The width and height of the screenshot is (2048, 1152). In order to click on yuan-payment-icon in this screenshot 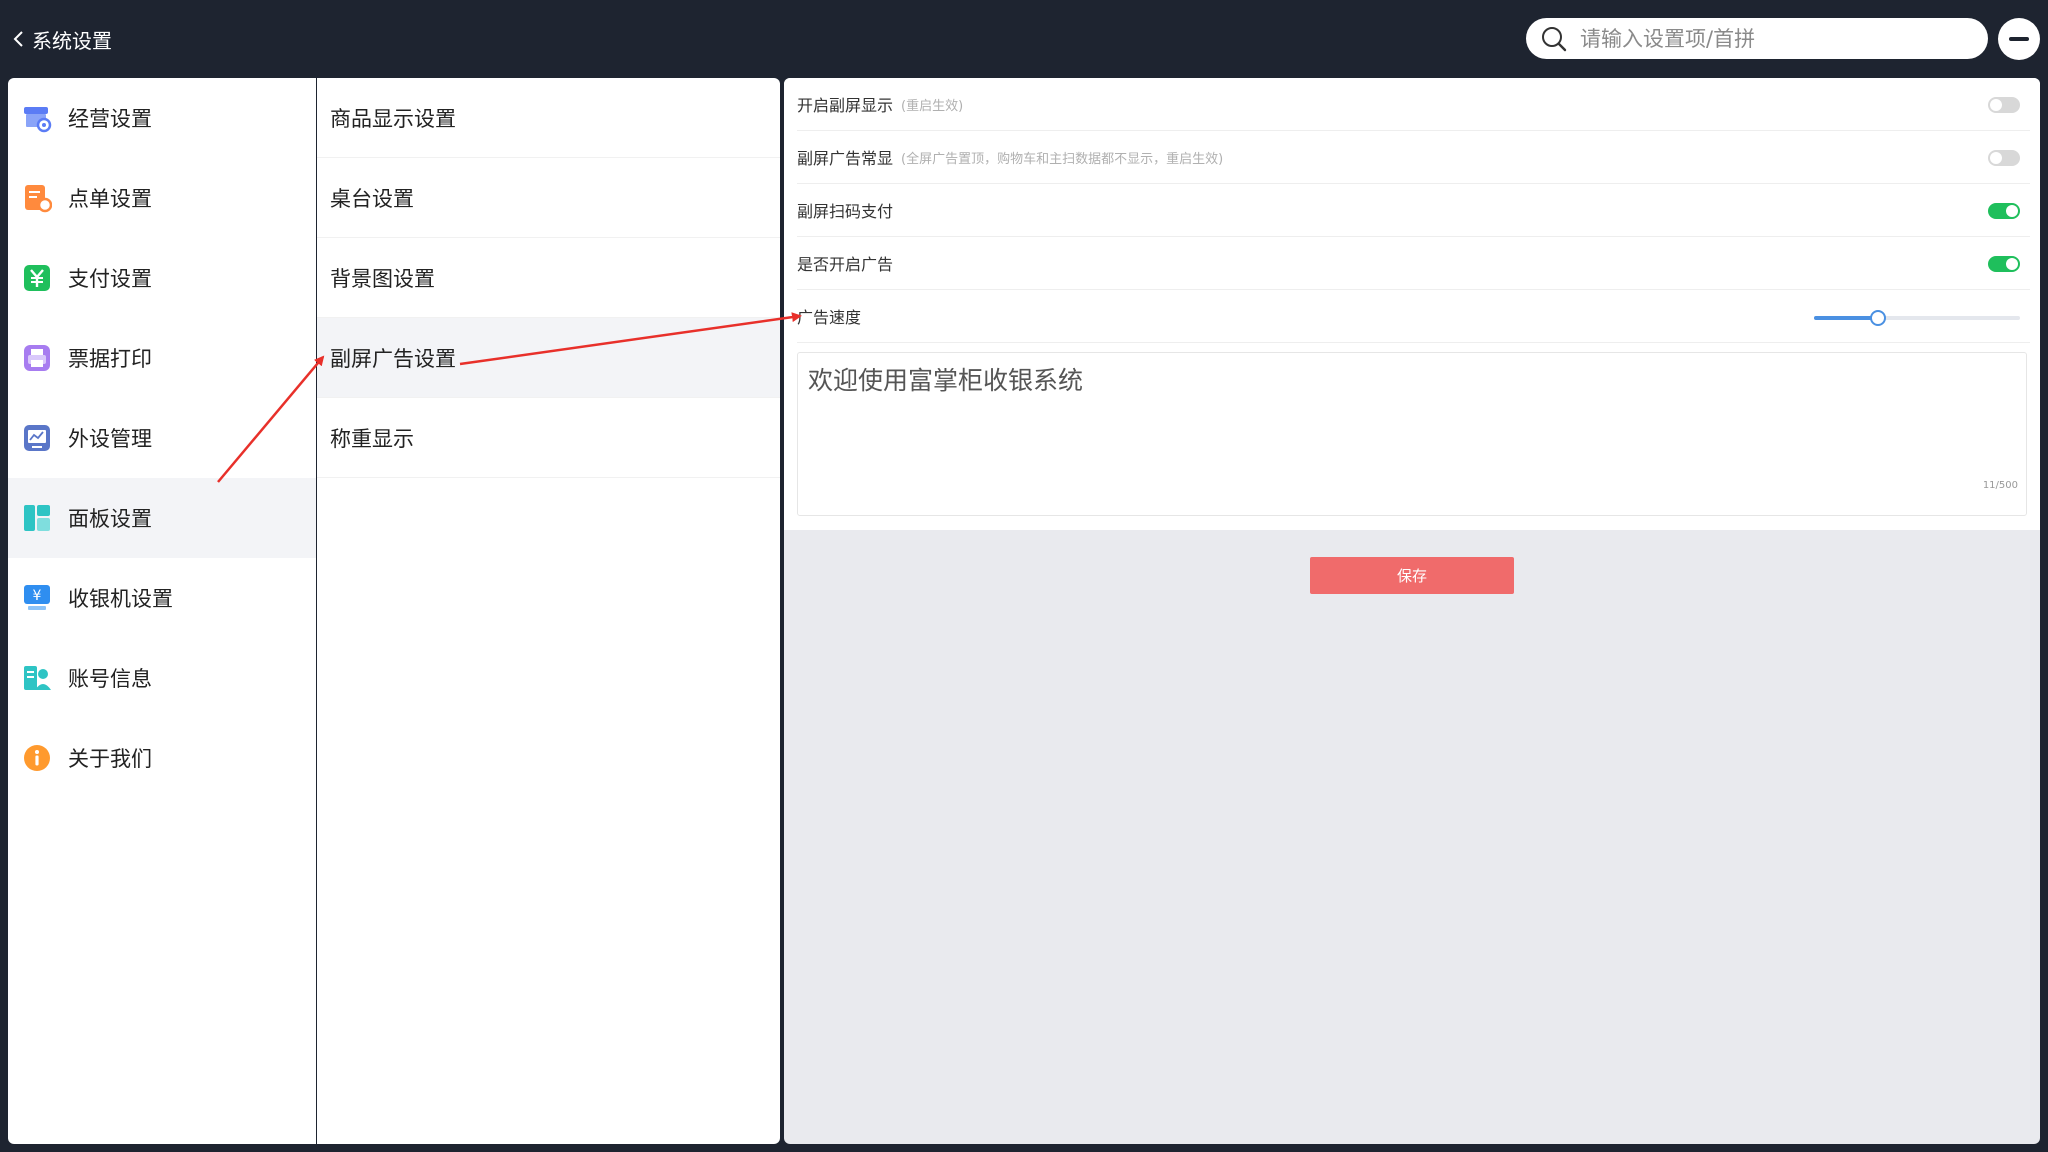, I will do `click(37, 278)`.